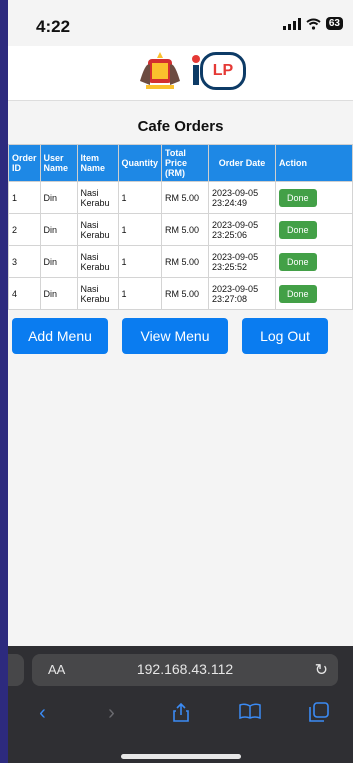  Describe the element at coordinates (242, 197) in the screenshot. I see `cell-order-date: 2023-09-05 23:24:49` at that location.